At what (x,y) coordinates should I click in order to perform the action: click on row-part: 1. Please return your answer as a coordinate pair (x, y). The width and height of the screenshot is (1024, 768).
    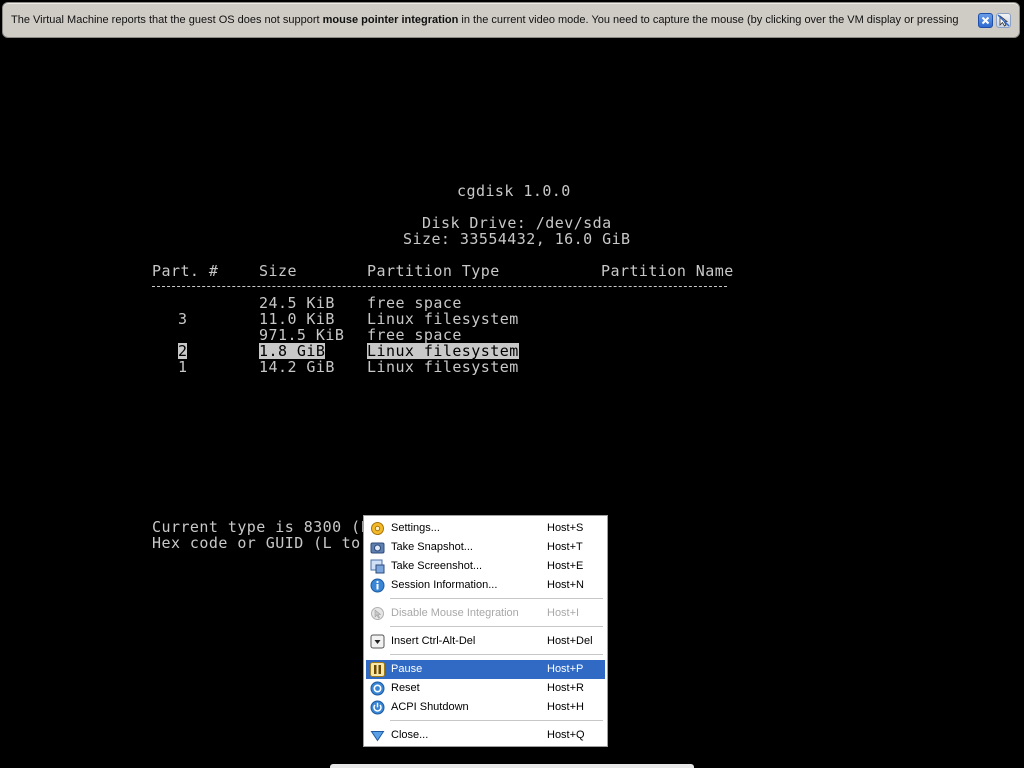
    Looking at the image, I should click on (183, 367).